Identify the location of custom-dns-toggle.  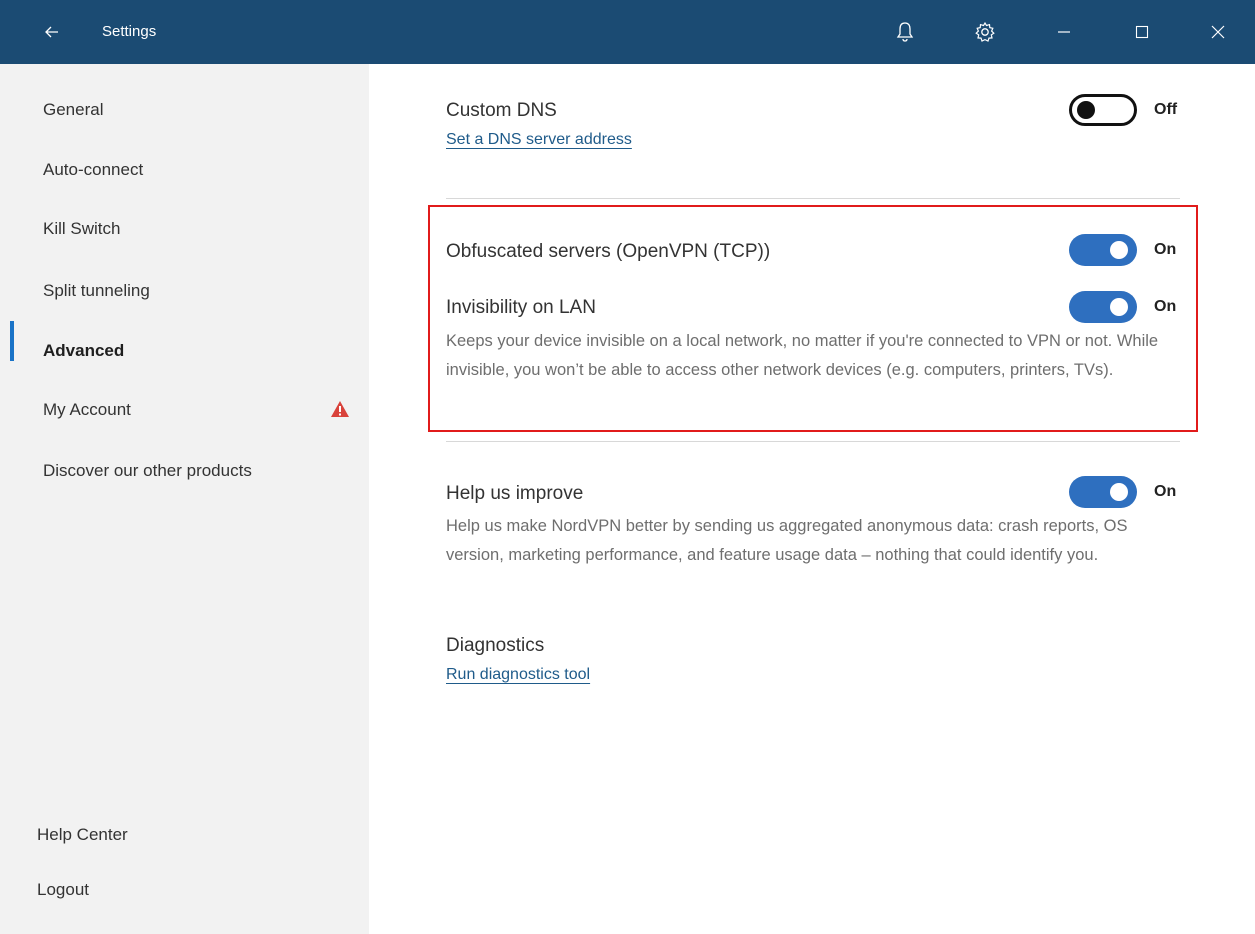
(1103, 110).